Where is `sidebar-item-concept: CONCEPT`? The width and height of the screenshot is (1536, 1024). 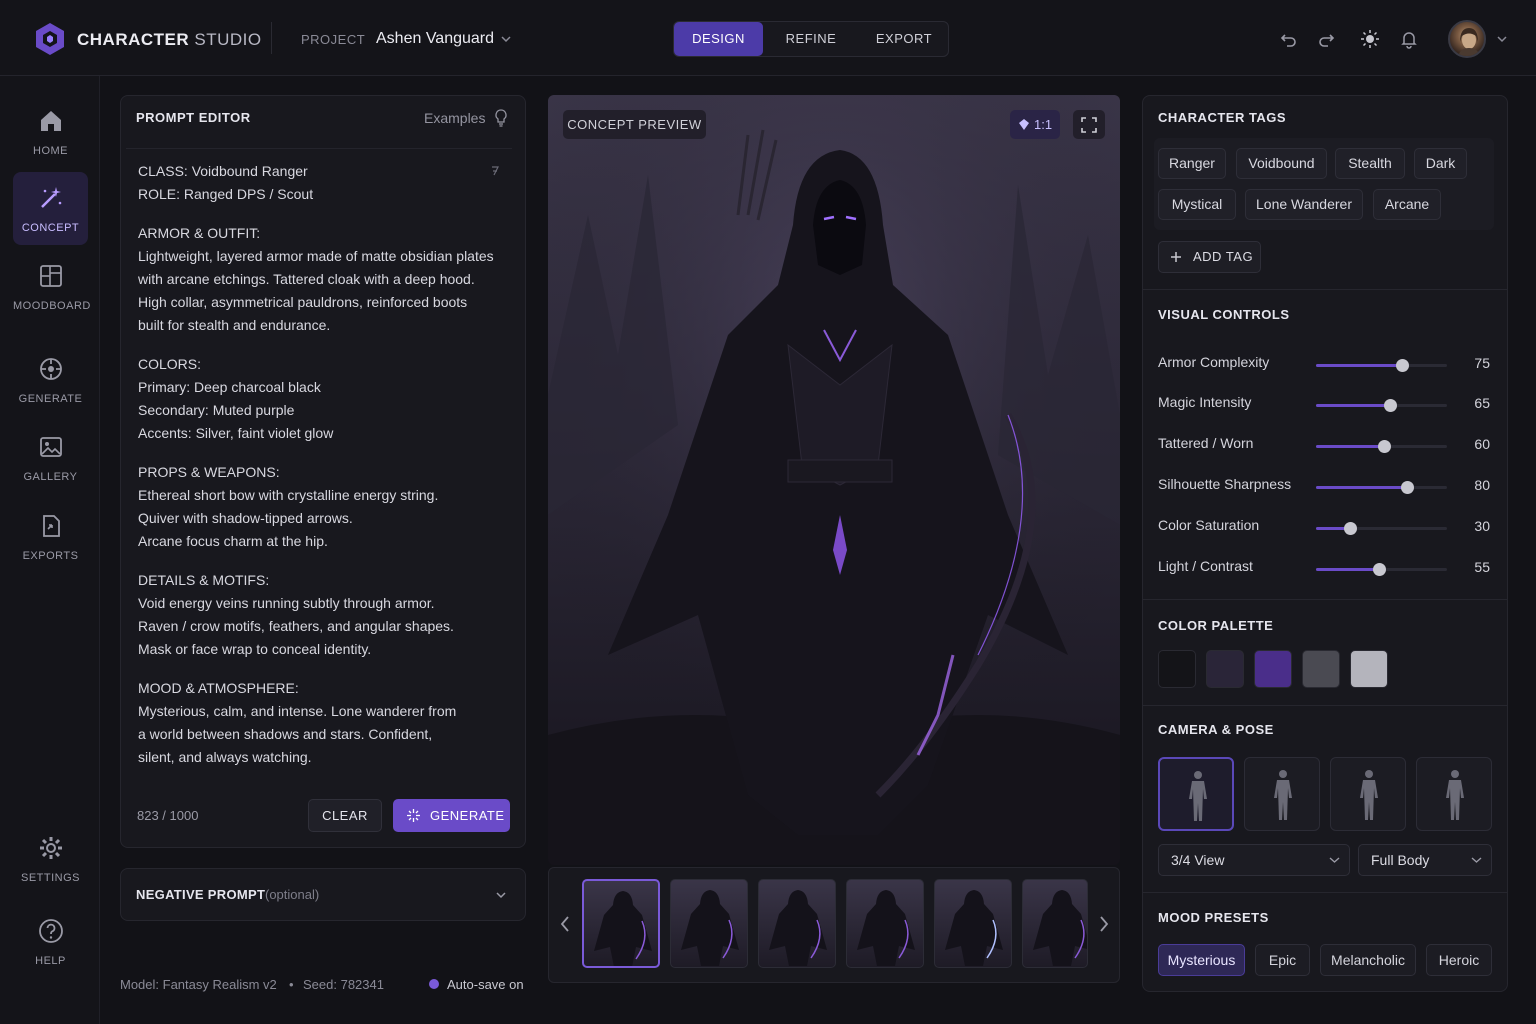 sidebar-item-concept: CONCEPT is located at coordinates (50, 208).